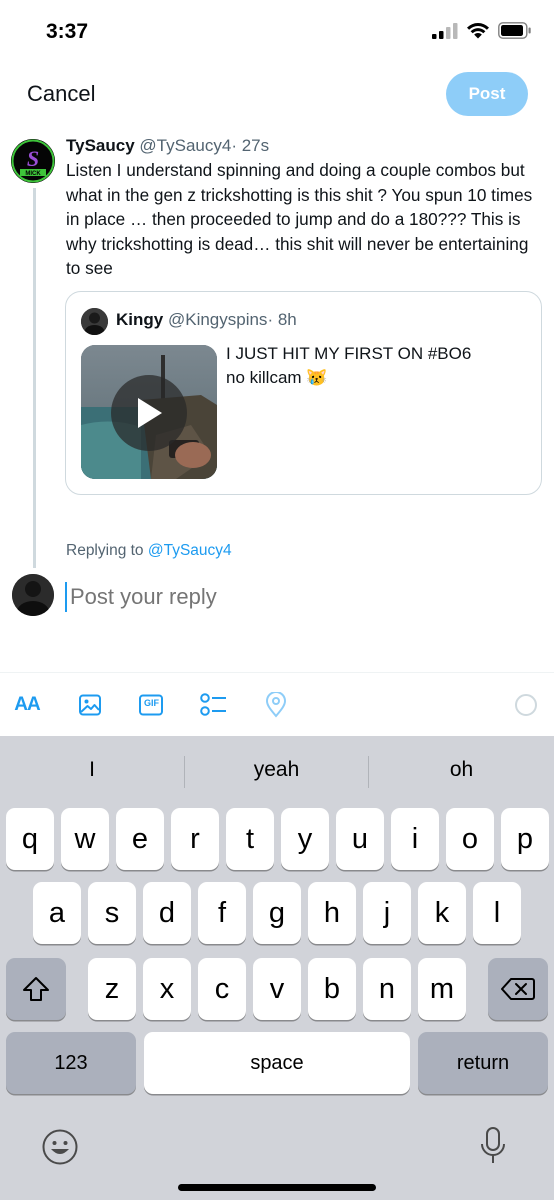 The height and width of the screenshot is (1200, 554). What do you see at coordinates (282, 319) in the screenshot?
I see `quoted-timestamp: · 8h` at bounding box center [282, 319].